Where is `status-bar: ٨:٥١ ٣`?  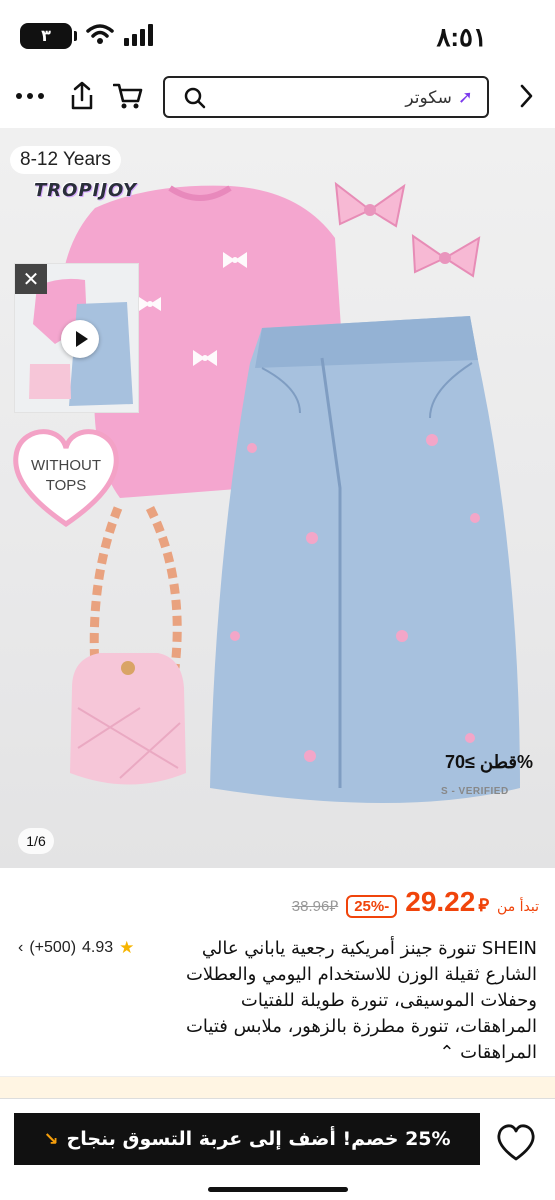 status-bar: ٨:٥١ ٣ is located at coordinates (277, 35).